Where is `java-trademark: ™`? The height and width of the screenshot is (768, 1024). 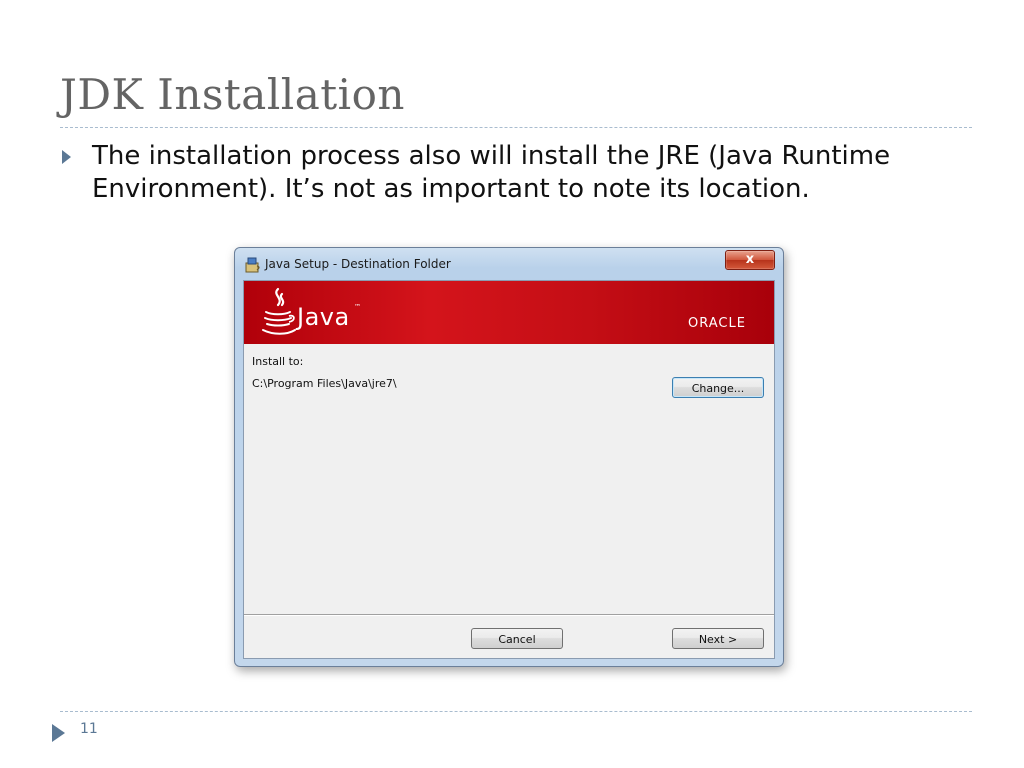 java-trademark: ™ is located at coordinates (357, 307).